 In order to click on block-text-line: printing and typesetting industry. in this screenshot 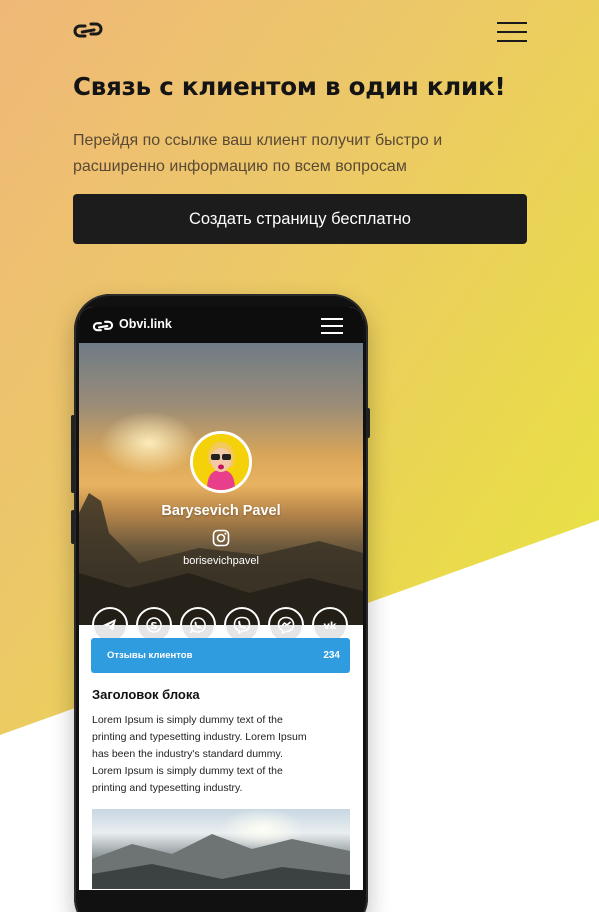, I will do `click(167, 788)`.